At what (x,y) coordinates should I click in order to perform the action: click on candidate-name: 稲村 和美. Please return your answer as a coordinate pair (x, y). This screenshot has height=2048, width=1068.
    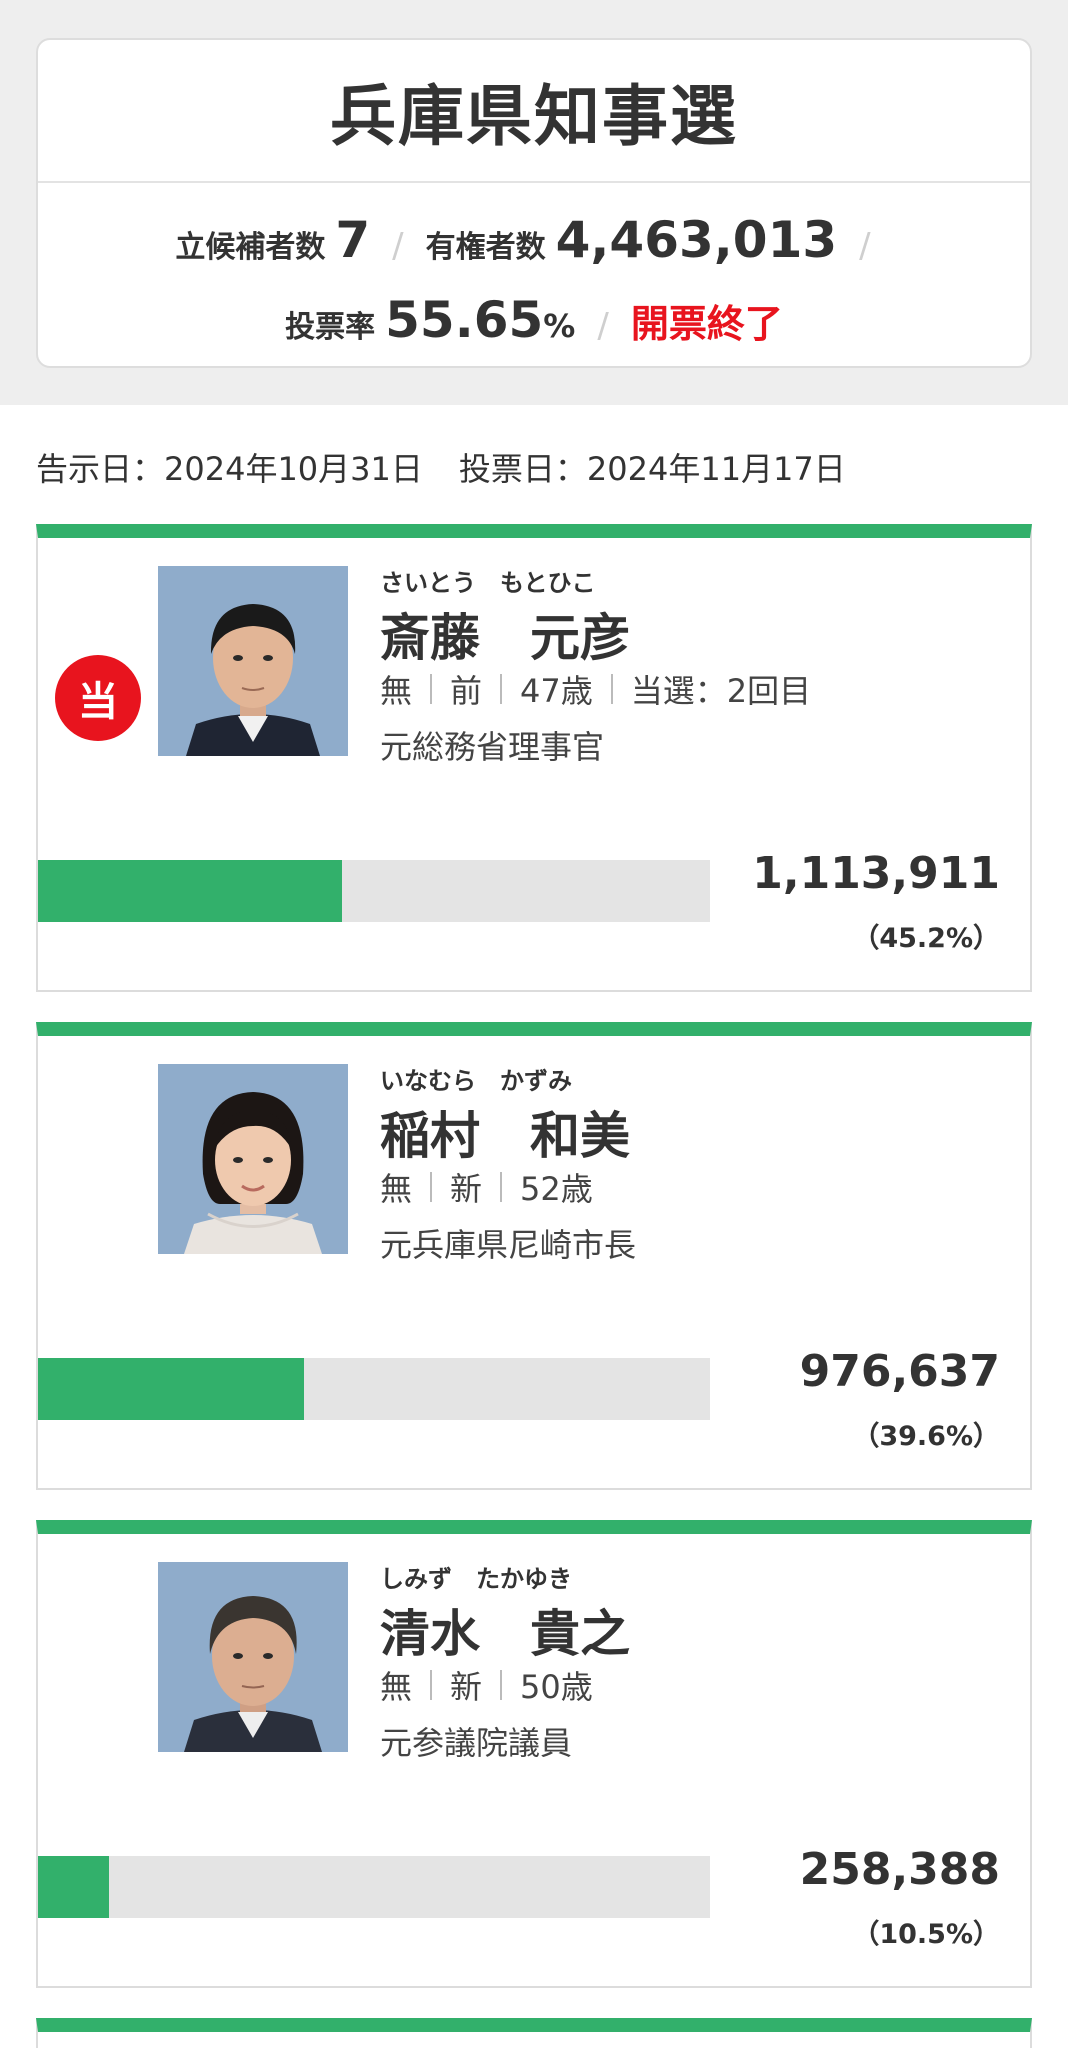
    Looking at the image, I should click on (505, 1136).